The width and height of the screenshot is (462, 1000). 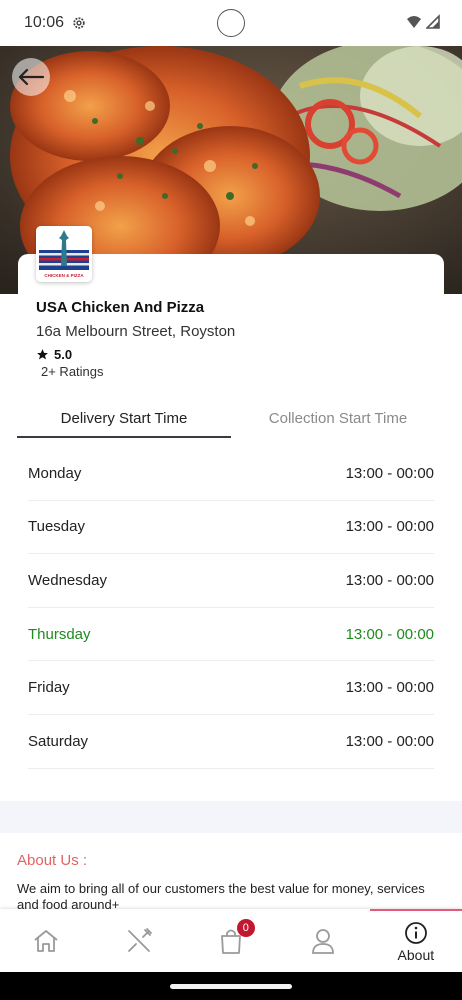 What do you see at coordinates (124, 418) in the screenshot?
I see `tab-delivery-start-time: Delivery Start Time` at bounding box center [124, 418].